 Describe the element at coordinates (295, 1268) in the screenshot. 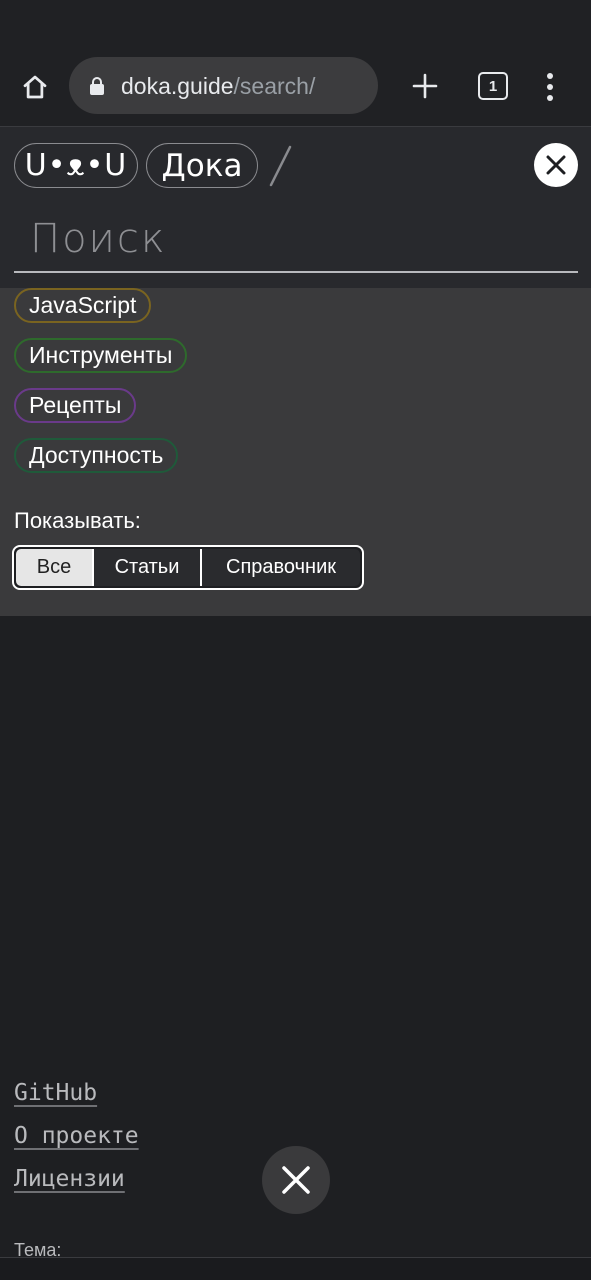

I see `system-nav-bar` at that location.